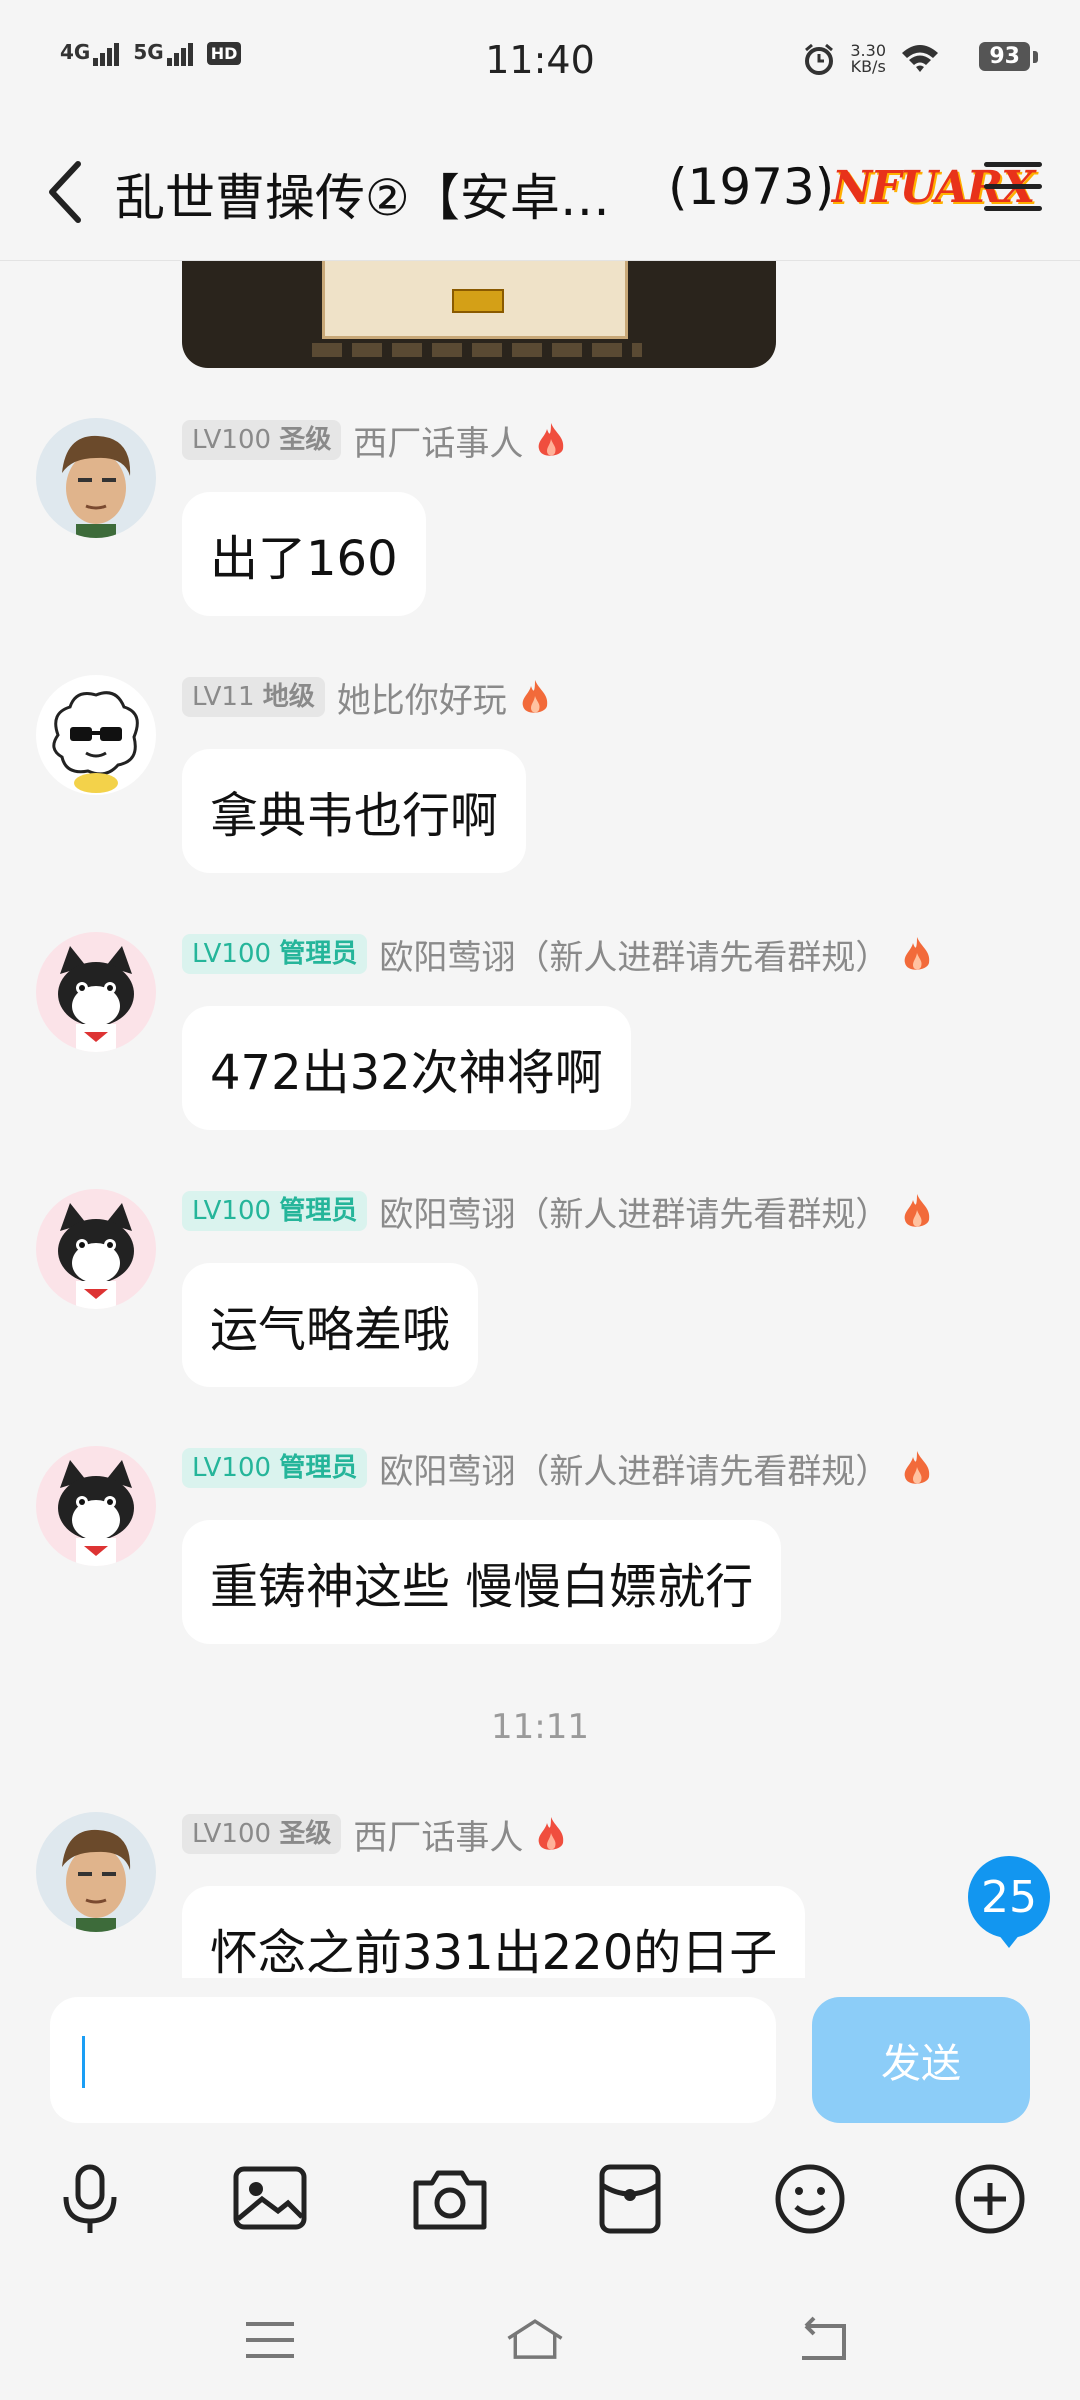 The width and height of the screenshot is (1080, 2400). Describe the element at coordinates (304, 554) in the screenshot. I see `message-bubble: 出了160` at that location.